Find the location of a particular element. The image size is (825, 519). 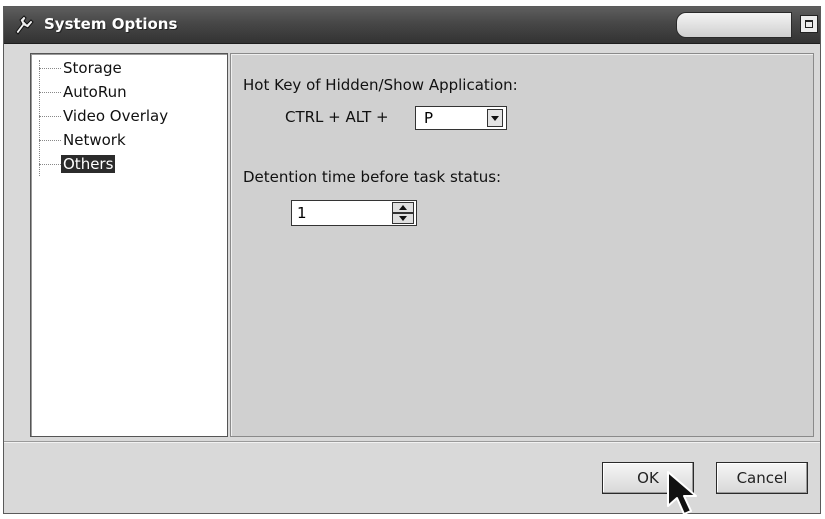

tree-item-label: Network is located at coordinates (94, 140).